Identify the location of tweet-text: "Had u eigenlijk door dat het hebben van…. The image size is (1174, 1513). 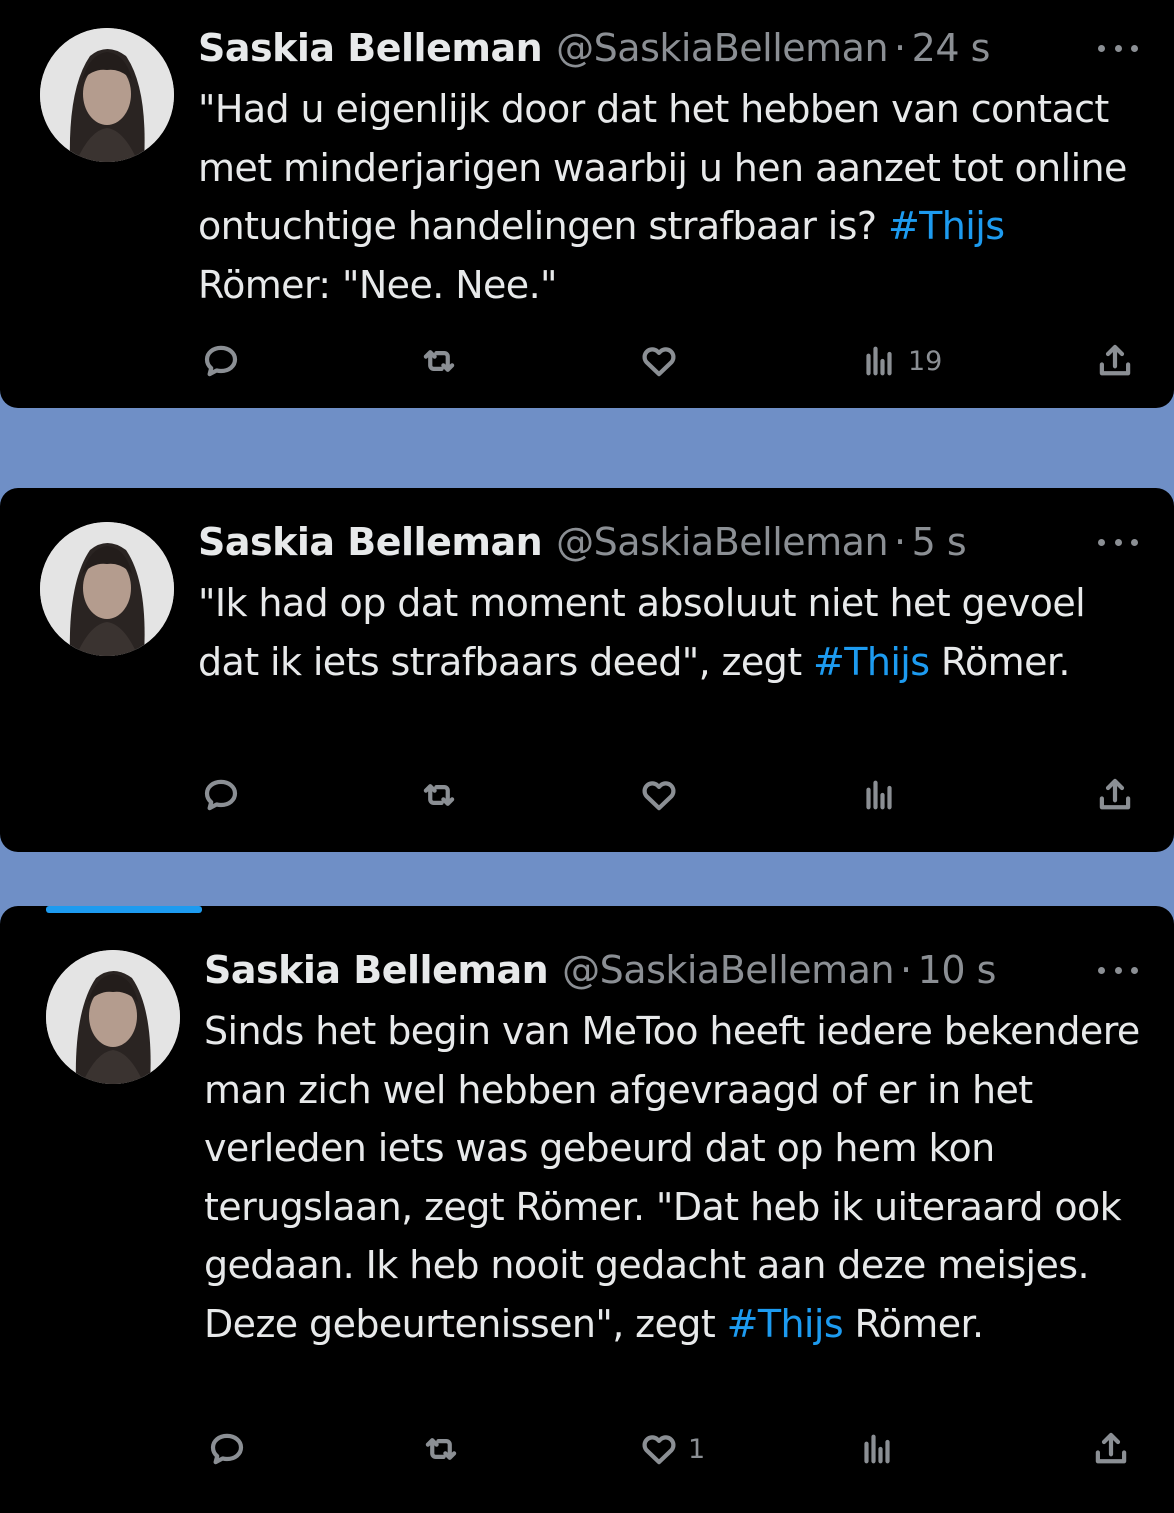
(662, 197).